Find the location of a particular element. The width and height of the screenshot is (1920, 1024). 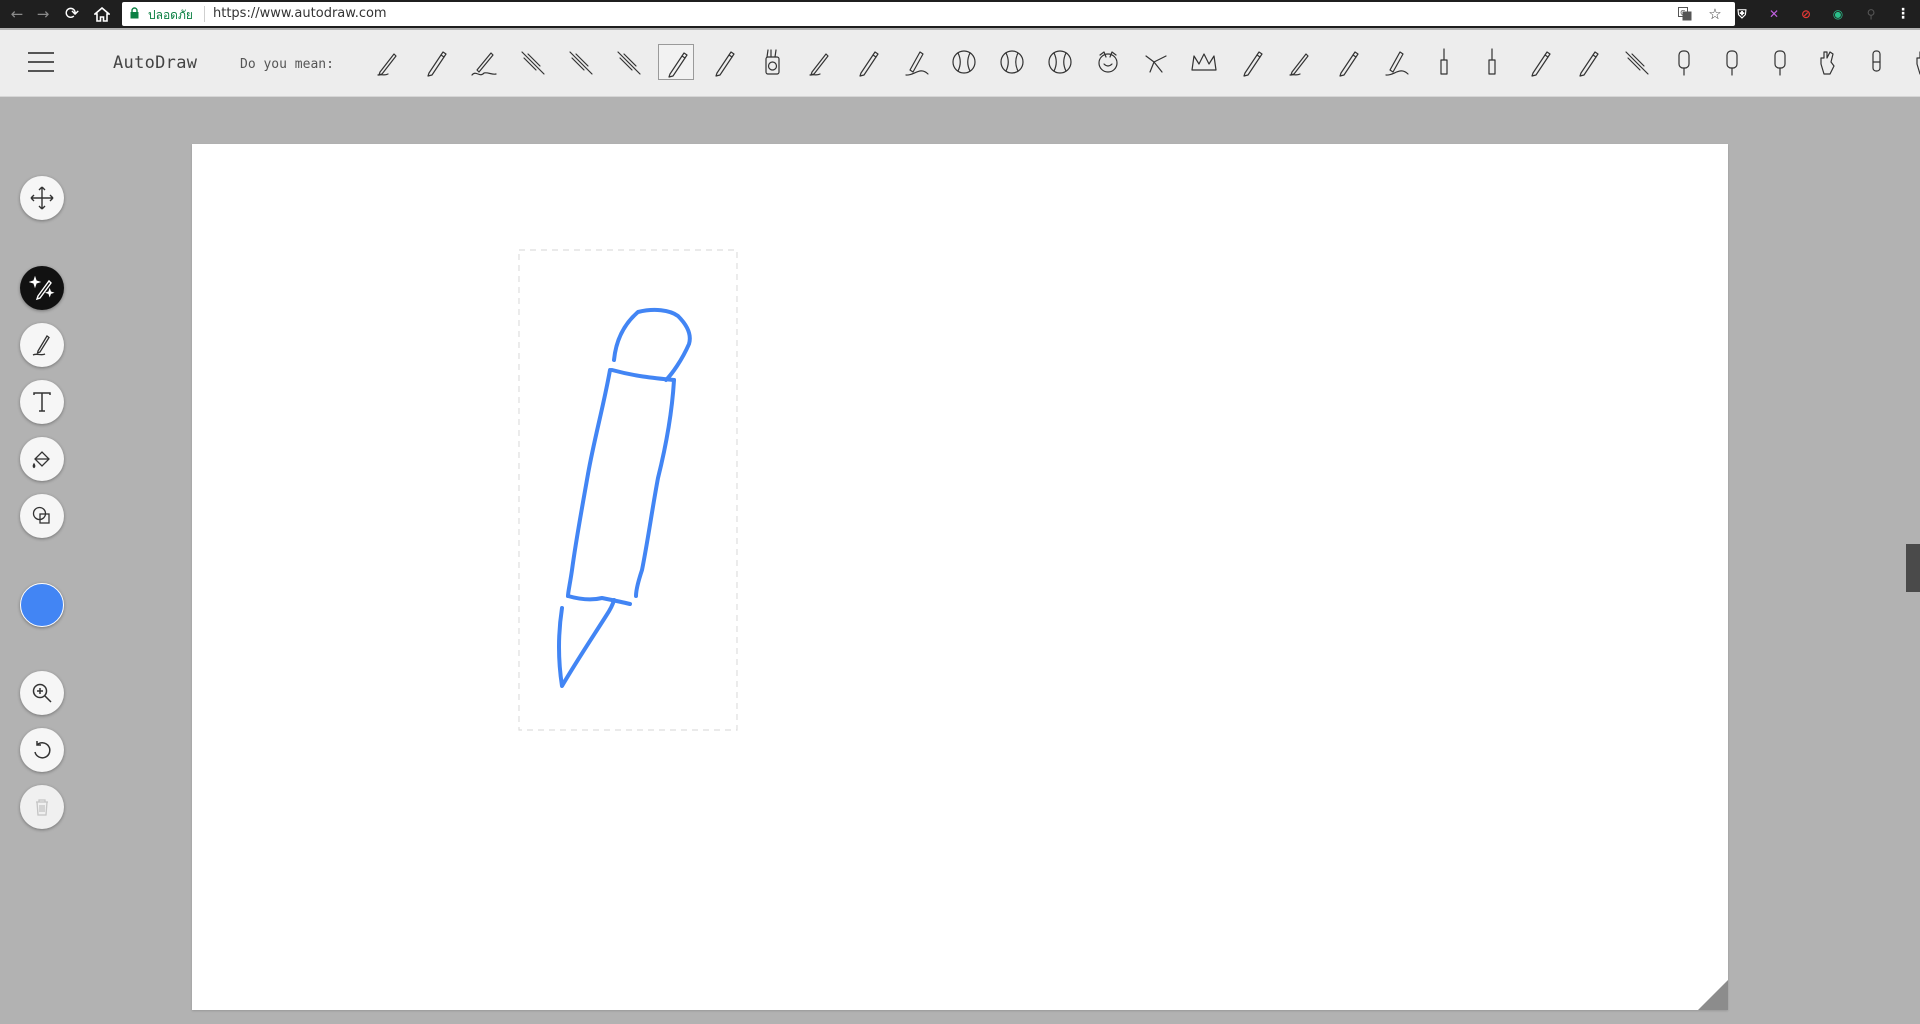

x-extension-icon: ✕ is located at coordinates (1774, 14).